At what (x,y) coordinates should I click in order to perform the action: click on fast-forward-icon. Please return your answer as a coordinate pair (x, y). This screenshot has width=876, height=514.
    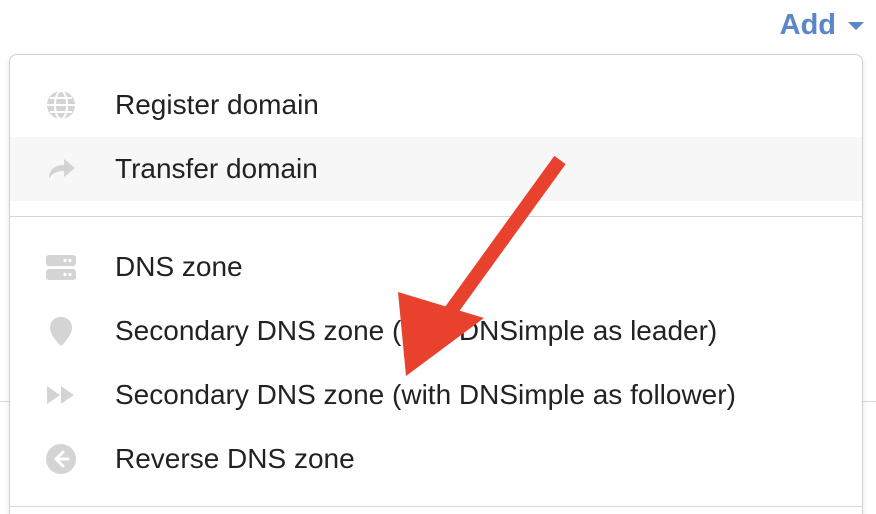
    Looking at the image, I should click on (61, 395).